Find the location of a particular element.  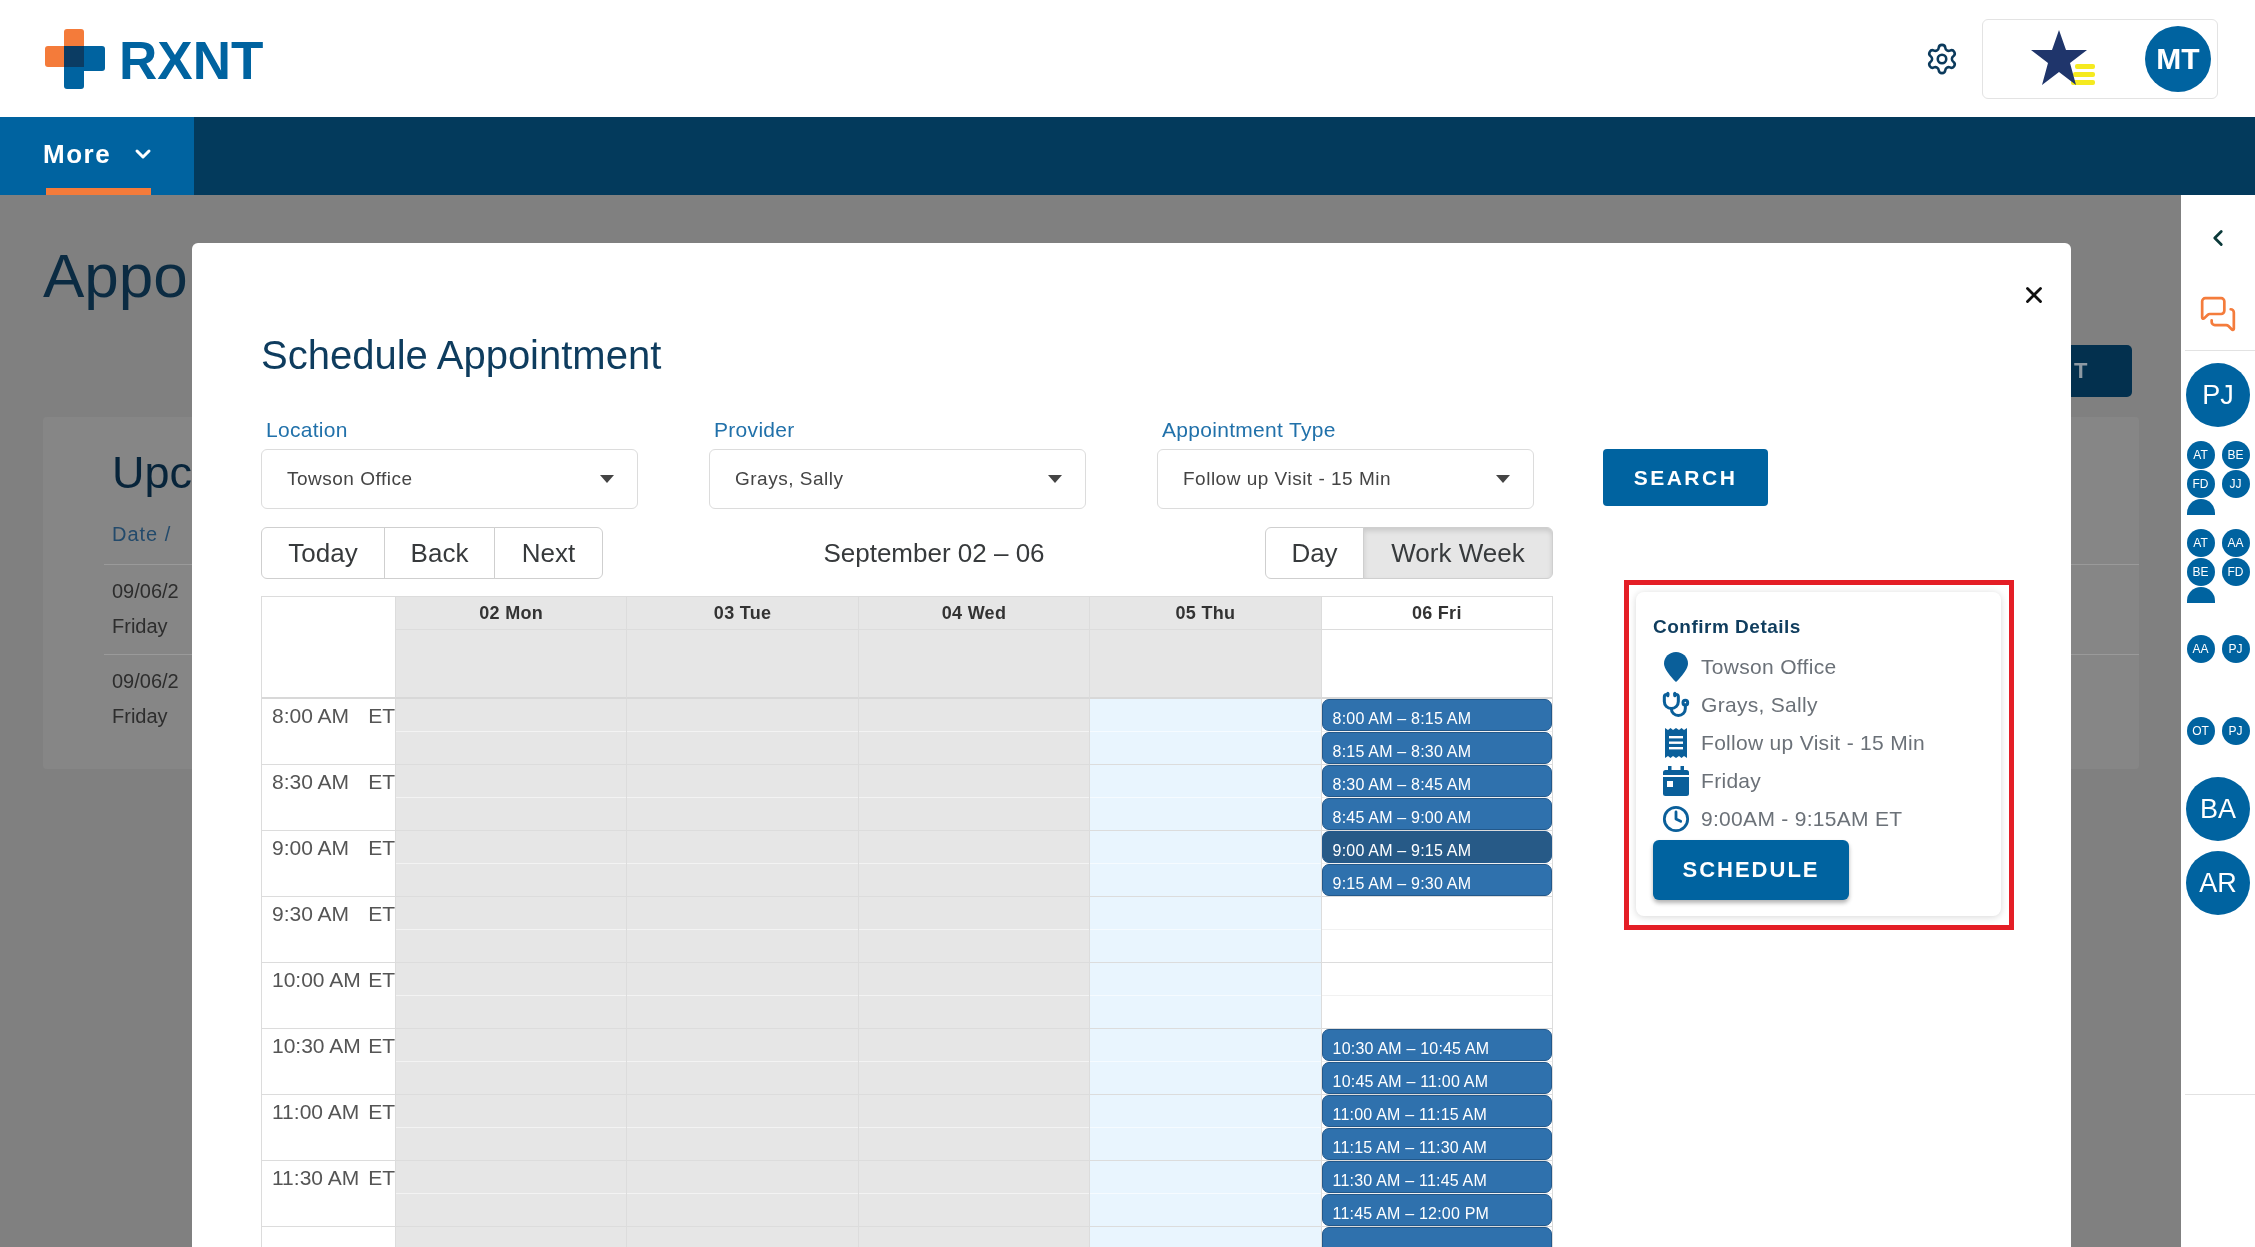

day-label: 06 Fri is located at coordinates (1436, 613).